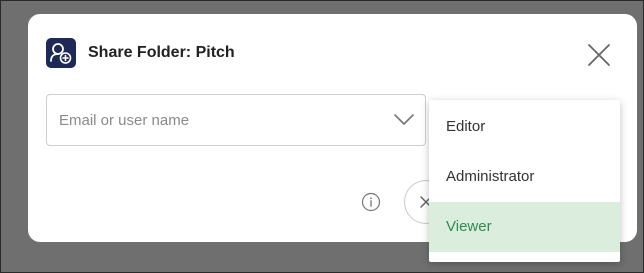 The height and width of the screenshot is (273, 644). What do you see at coordinates (524, 127) in the screenshot?
I see `role-option-editor: Editor` at bounding box center [524, 127].